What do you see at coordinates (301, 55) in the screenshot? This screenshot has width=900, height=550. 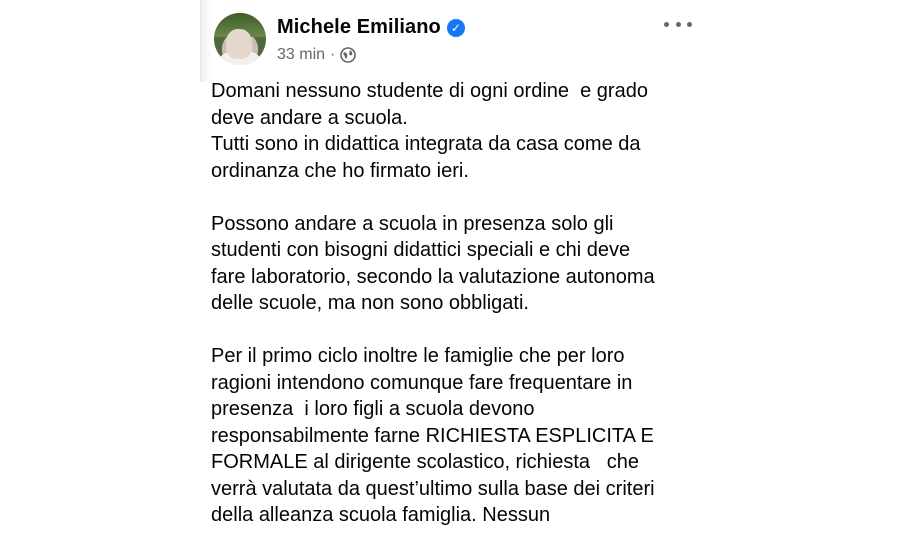 I see `post-time: 33 min` at bounding box center [301, 55].